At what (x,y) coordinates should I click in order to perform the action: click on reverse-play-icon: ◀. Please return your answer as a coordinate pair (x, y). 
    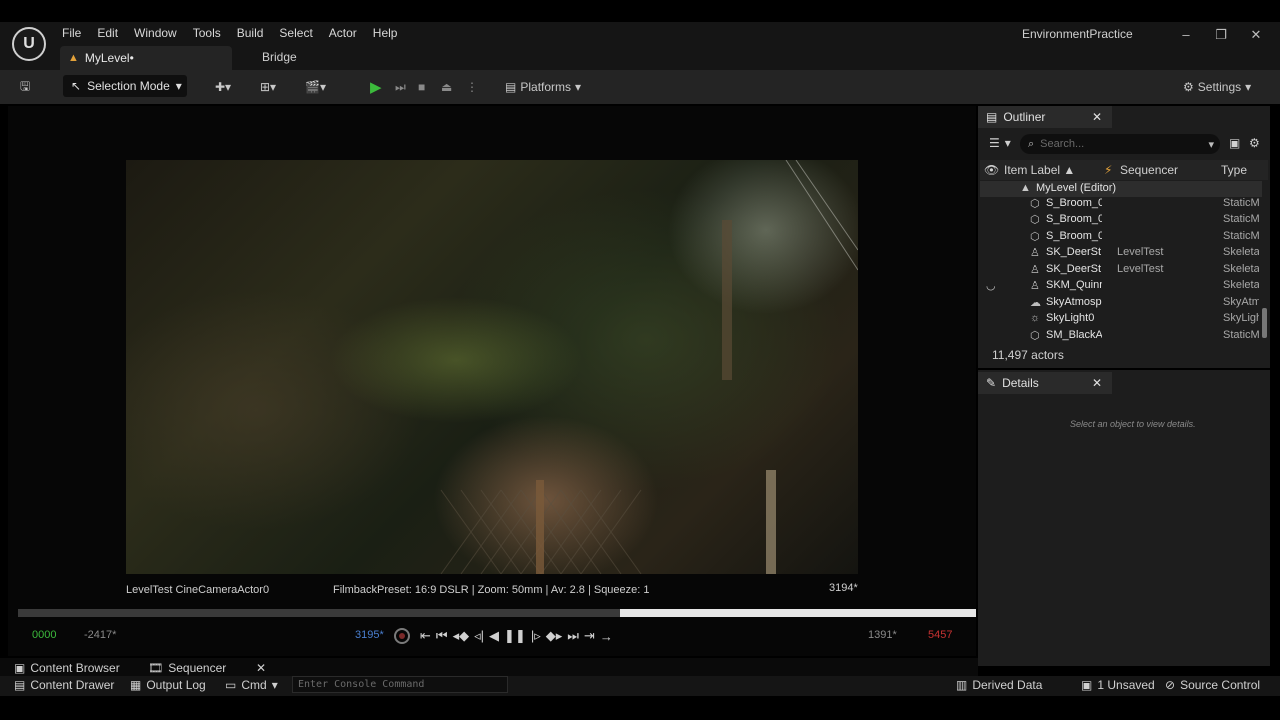
    Looking at the image, I should click on (494, 636).